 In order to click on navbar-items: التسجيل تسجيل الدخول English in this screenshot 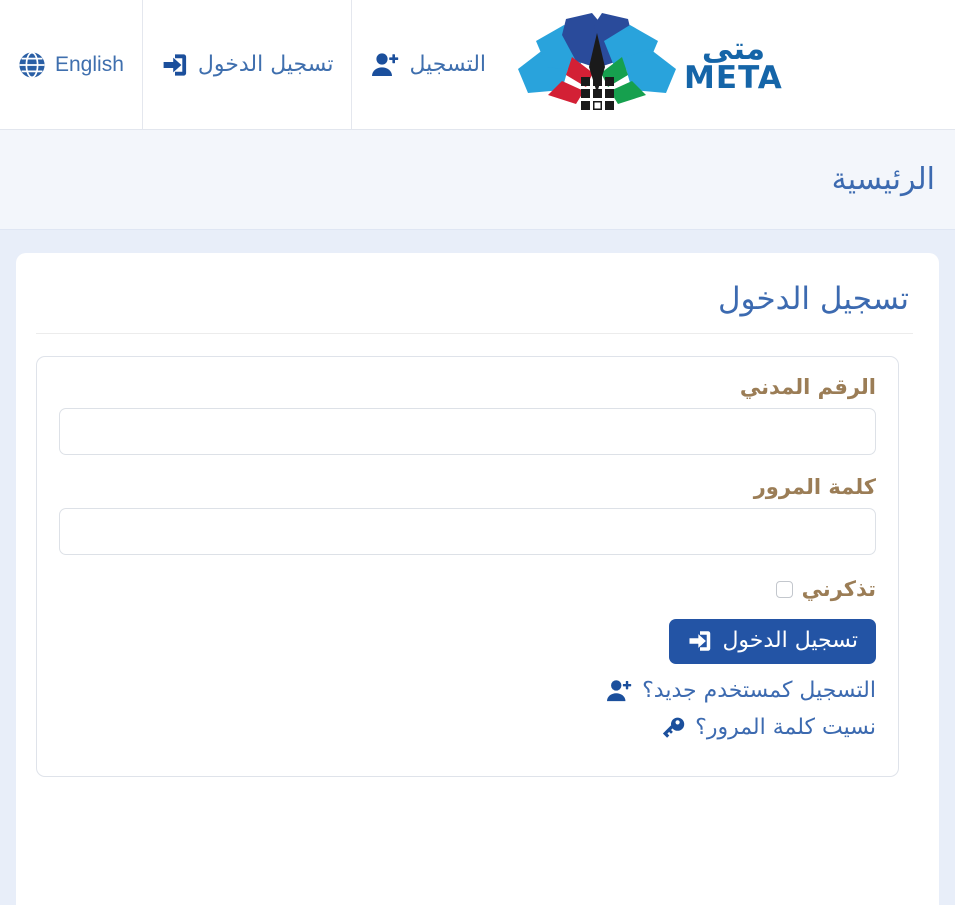, I will do `click(252, 64)`.